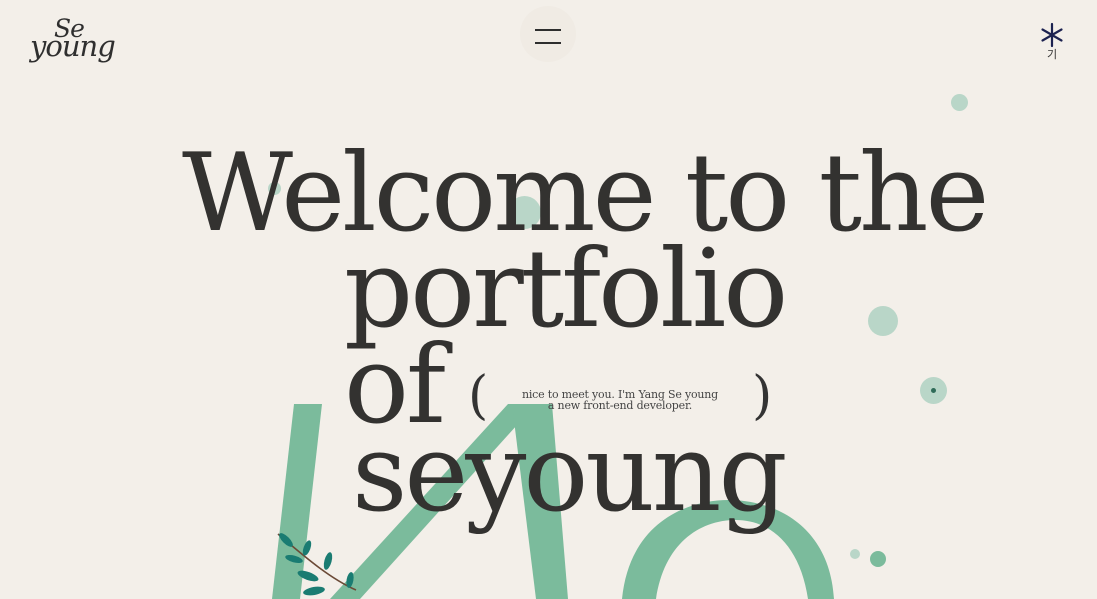  I want to click on paren-left: (, so click(478, 396).